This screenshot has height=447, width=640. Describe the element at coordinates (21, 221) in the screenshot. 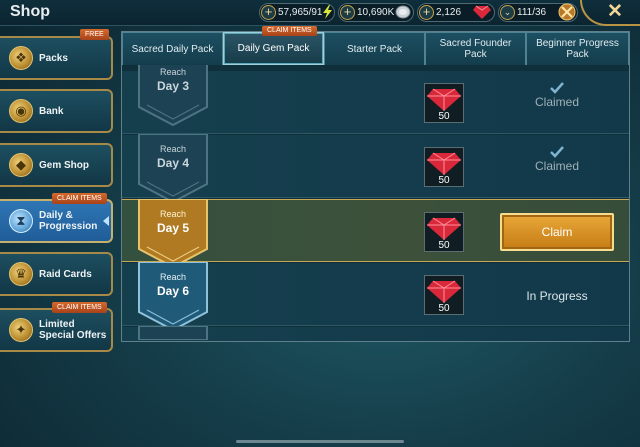

I see `hourglass-icon: ⧗` at that location.